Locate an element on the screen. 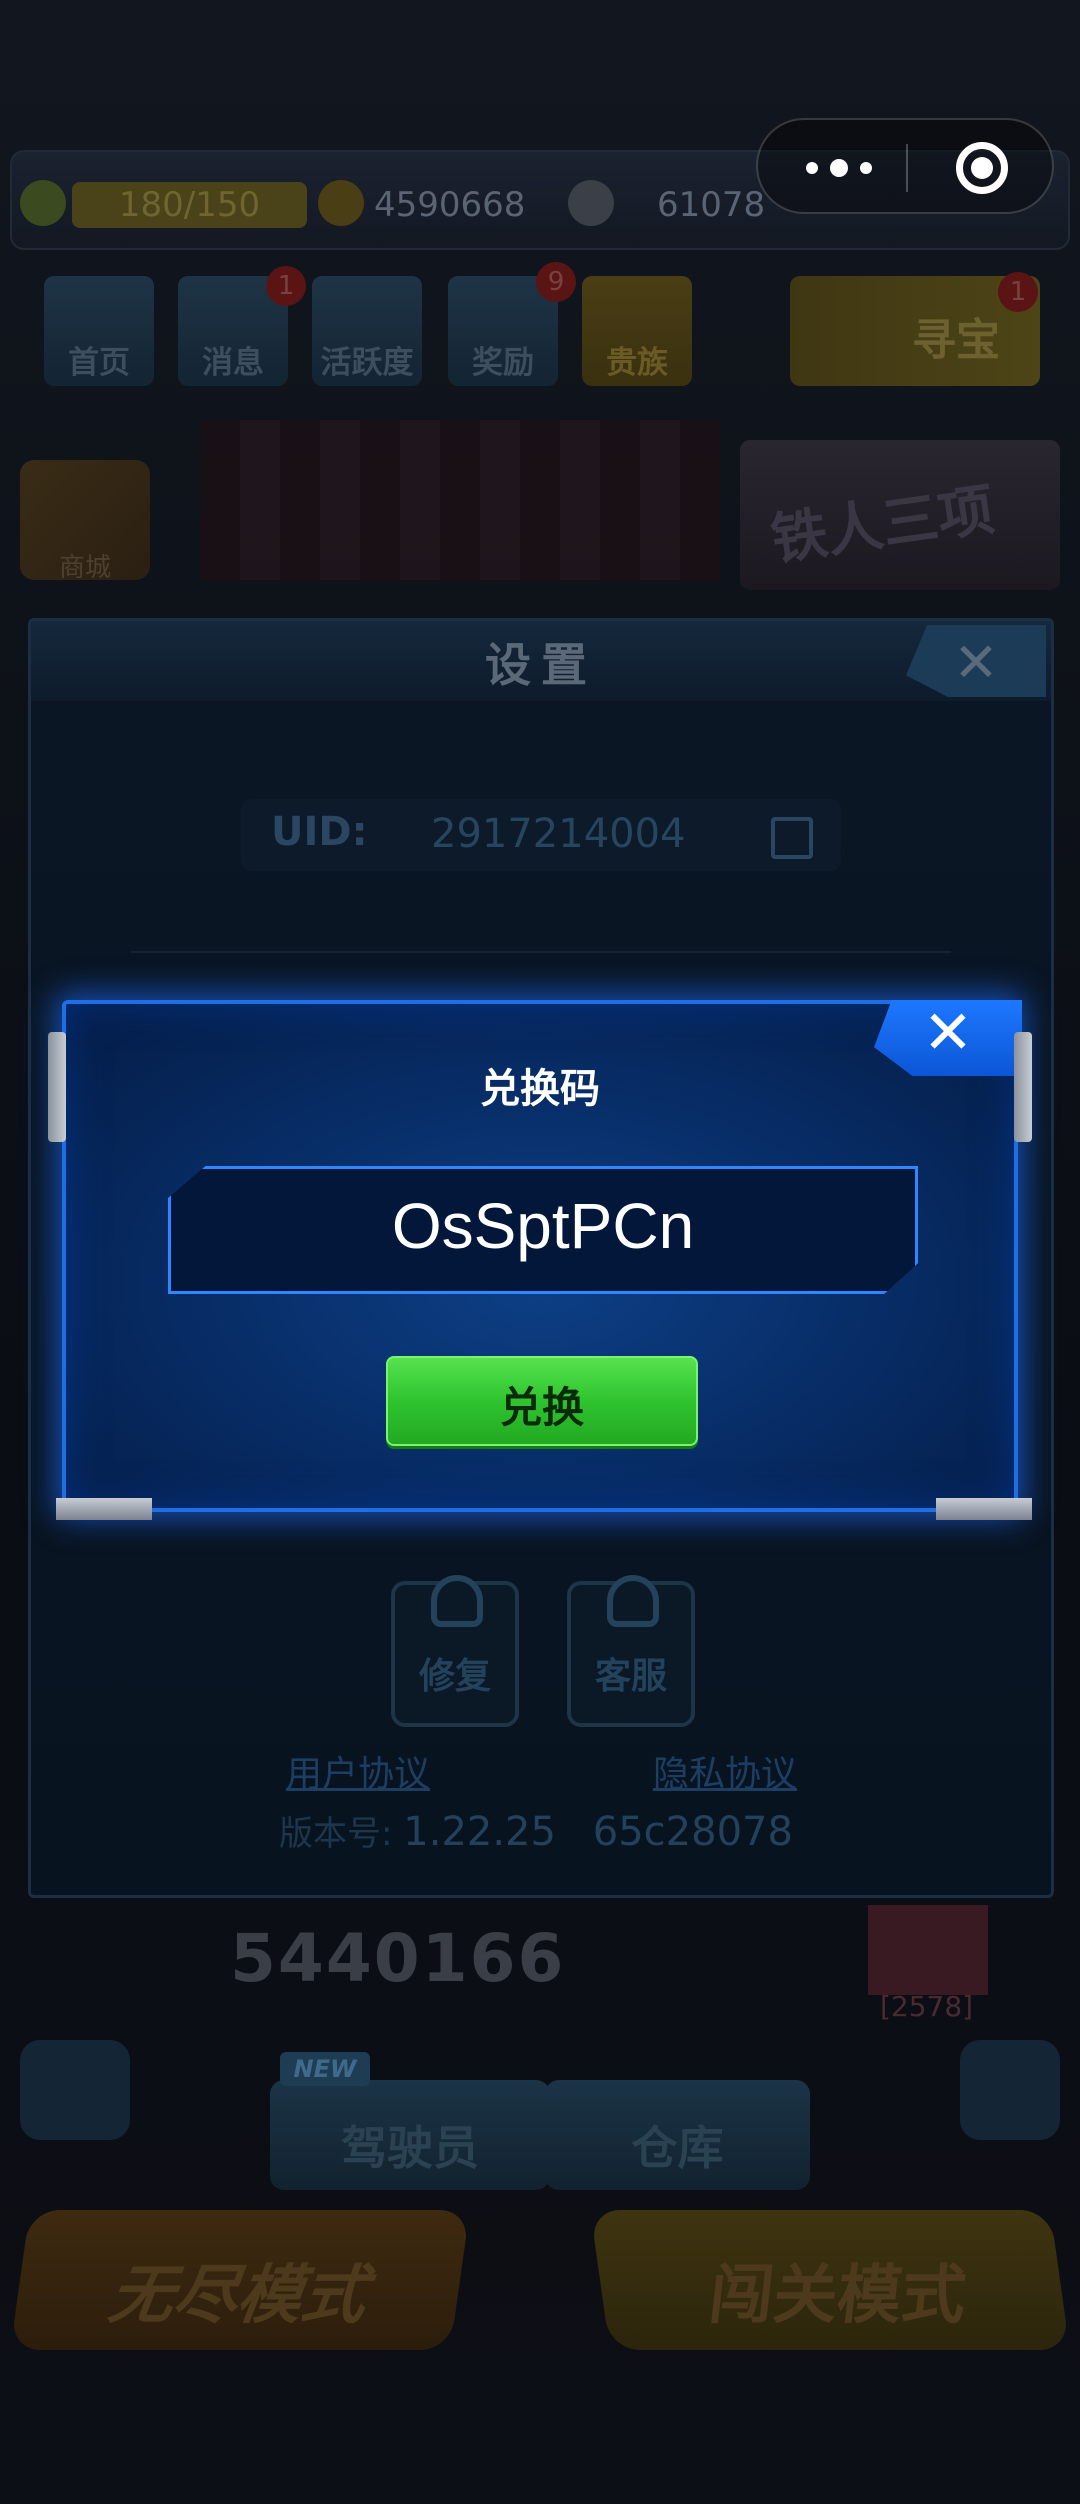 Image resolution: width=1080 pixels, height=2504 pixels. menu-messages-label: 消息 is located at coordinates (233, 363).